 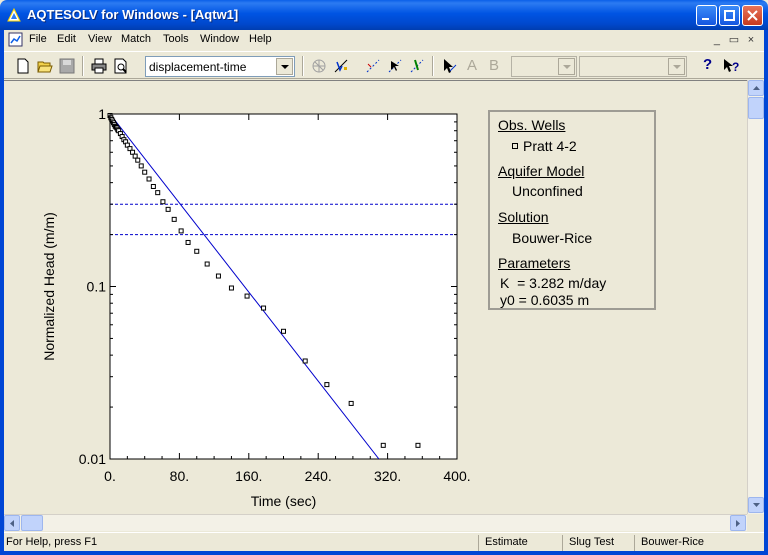 I want to click on title-bar: AQTESOLV for Windows - [Aqtw1], so click(x=384, y=15).